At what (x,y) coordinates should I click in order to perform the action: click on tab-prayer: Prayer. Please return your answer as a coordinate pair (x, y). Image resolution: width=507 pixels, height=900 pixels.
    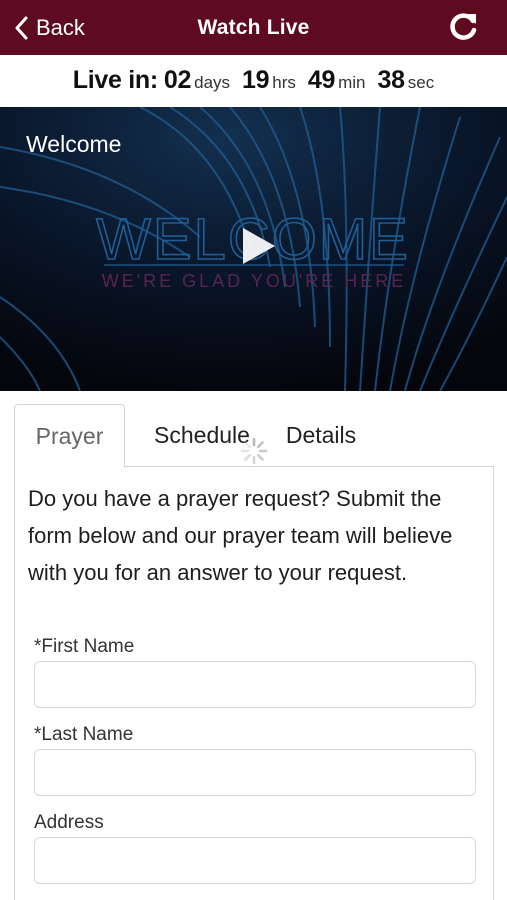
    Looking at the image, I should click on (69, 436).